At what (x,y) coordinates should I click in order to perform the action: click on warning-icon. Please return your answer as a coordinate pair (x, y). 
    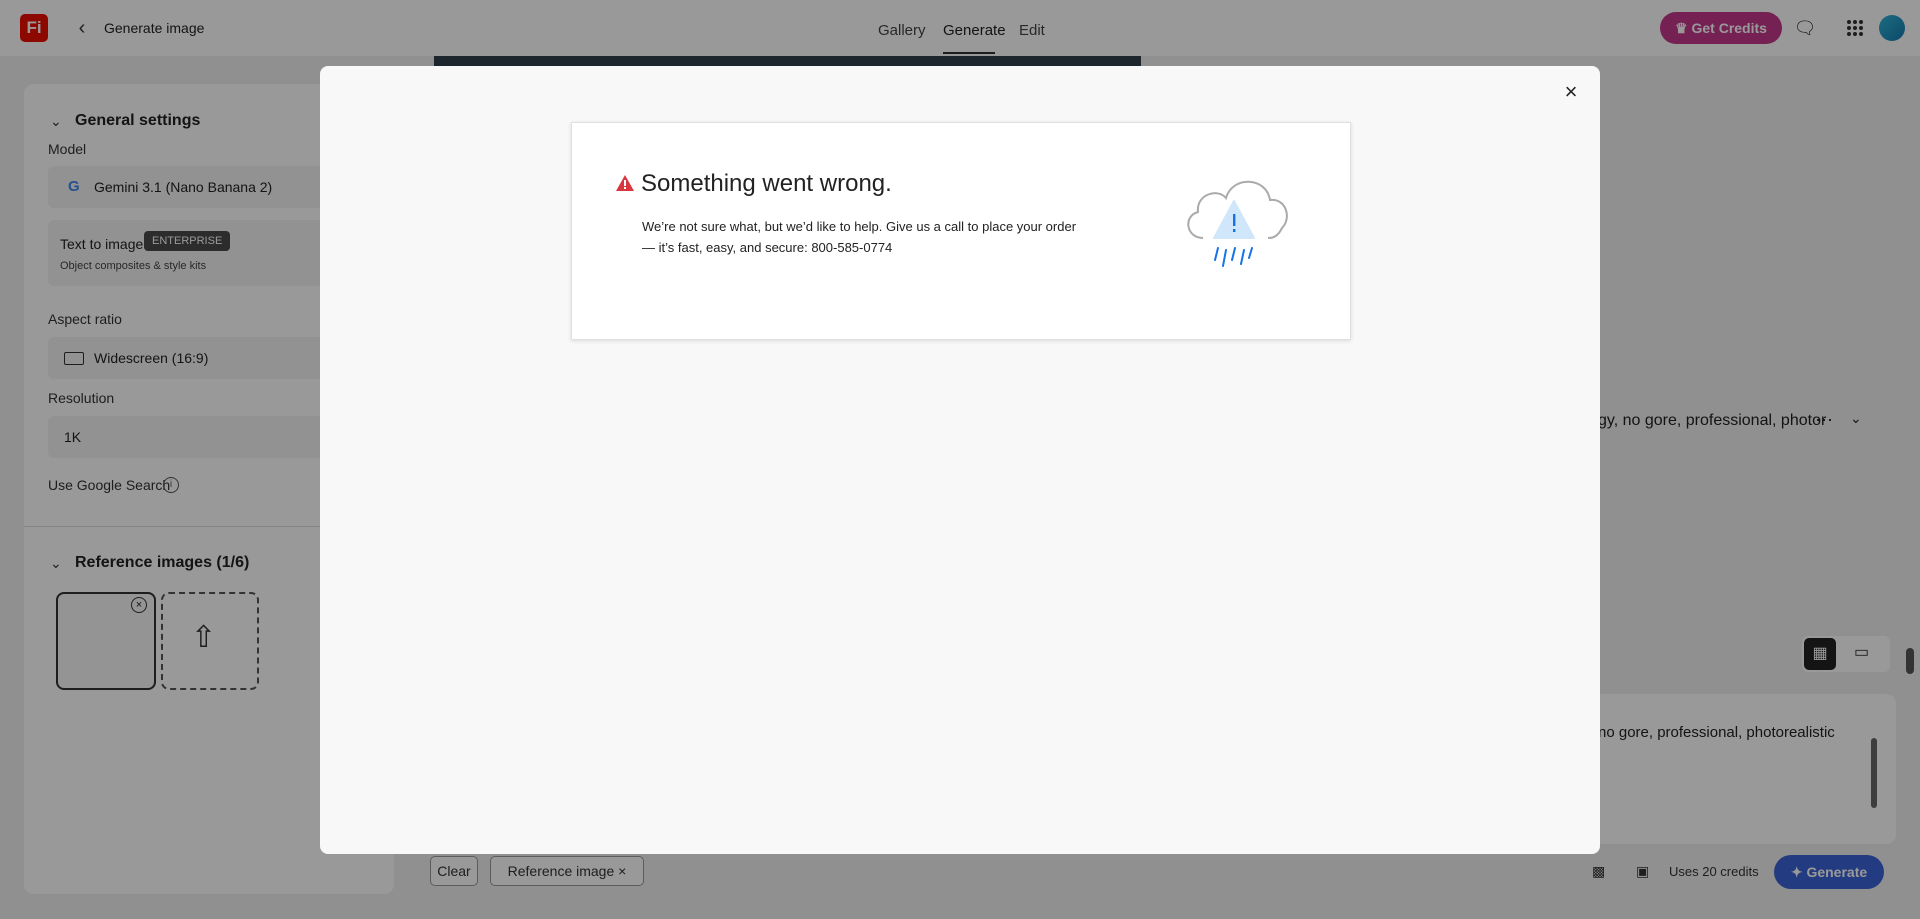
    Looking at the image, I should click on (625, 185).